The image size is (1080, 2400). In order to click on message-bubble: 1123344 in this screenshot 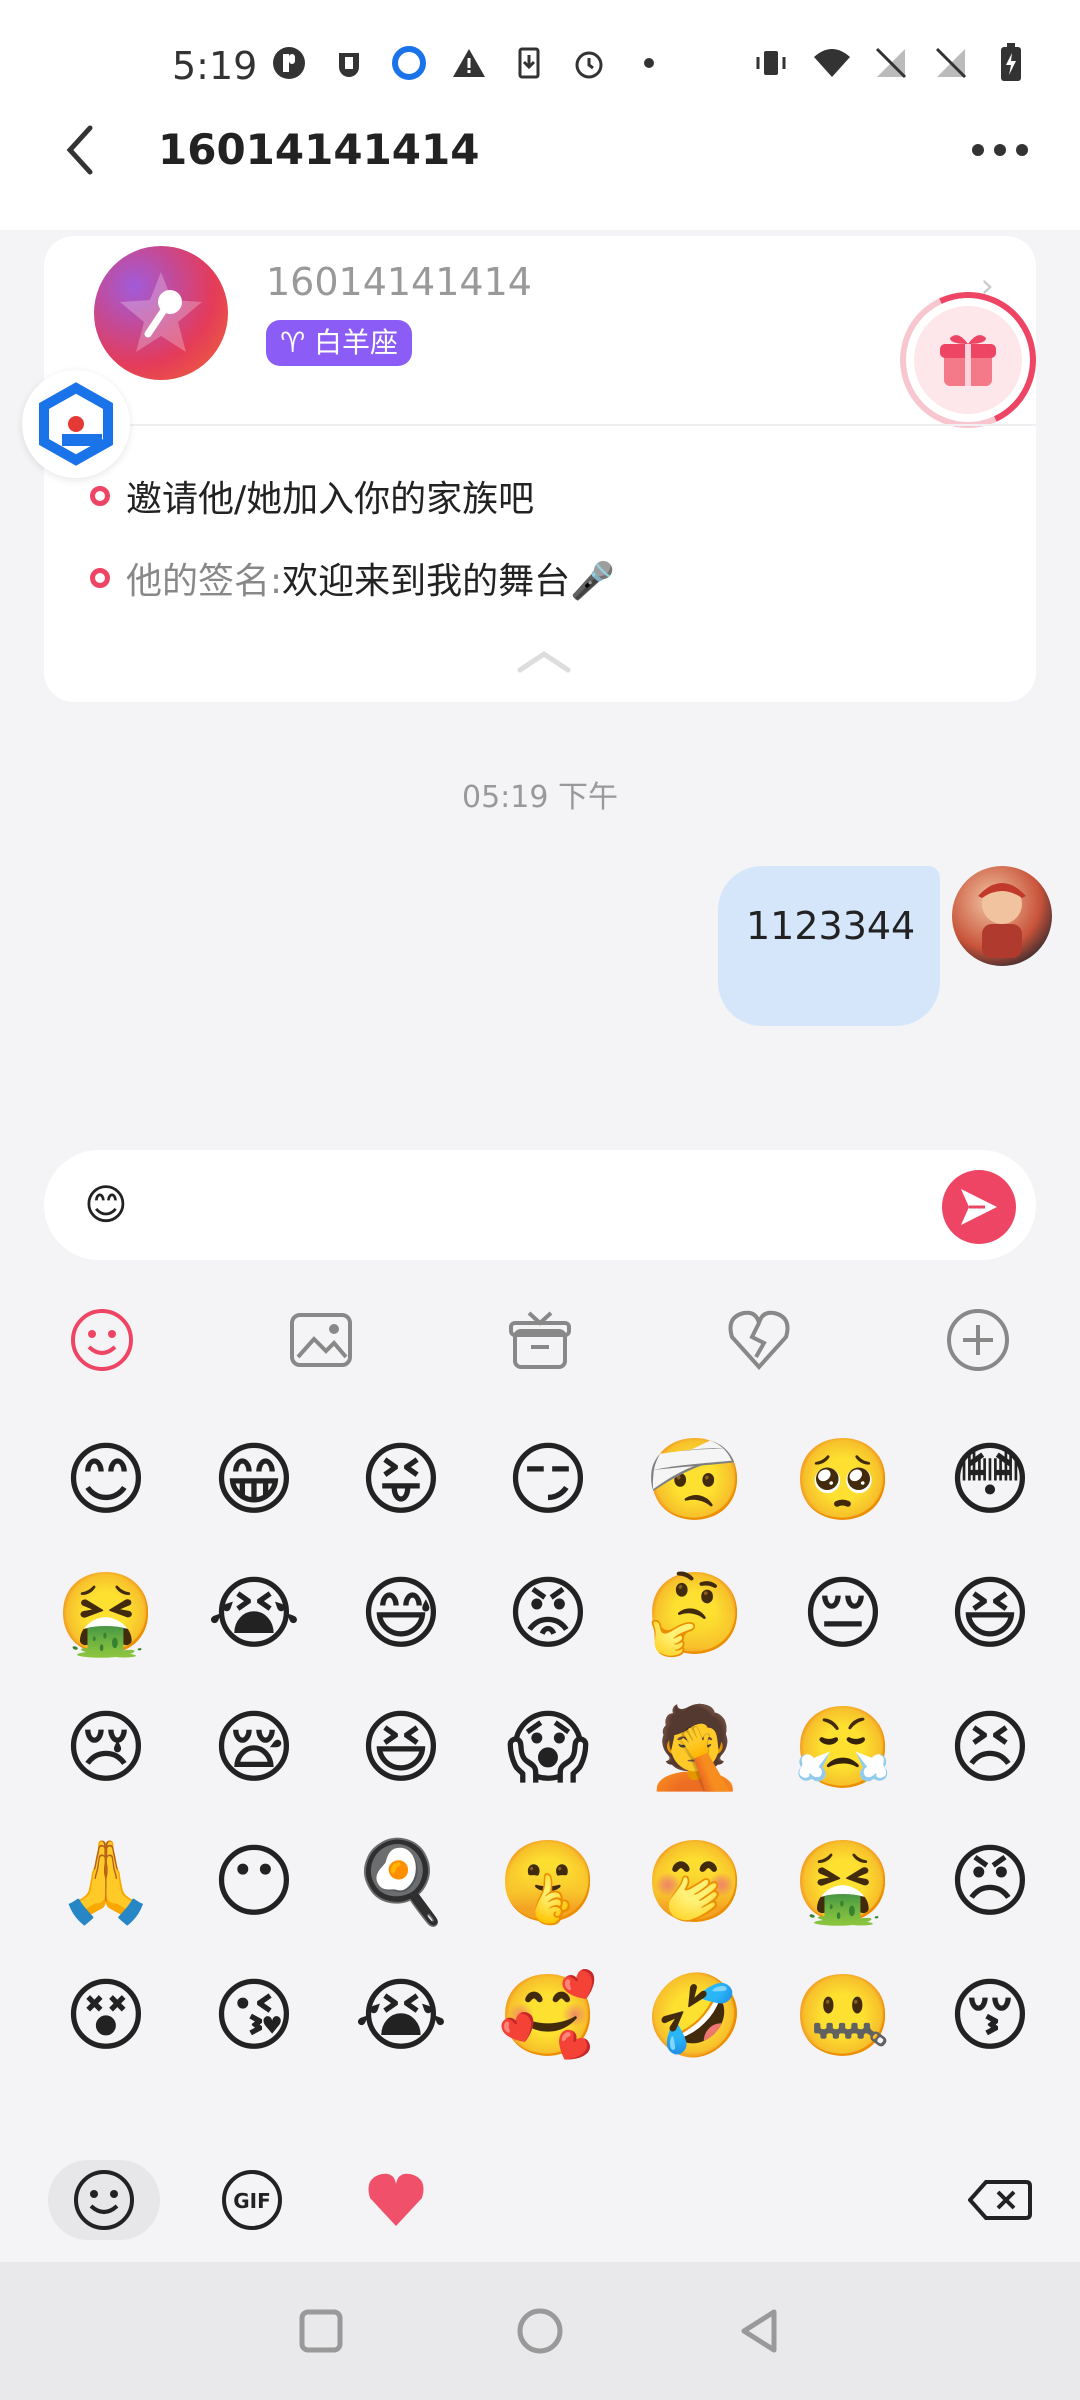, I will do `click(829, 946)`.